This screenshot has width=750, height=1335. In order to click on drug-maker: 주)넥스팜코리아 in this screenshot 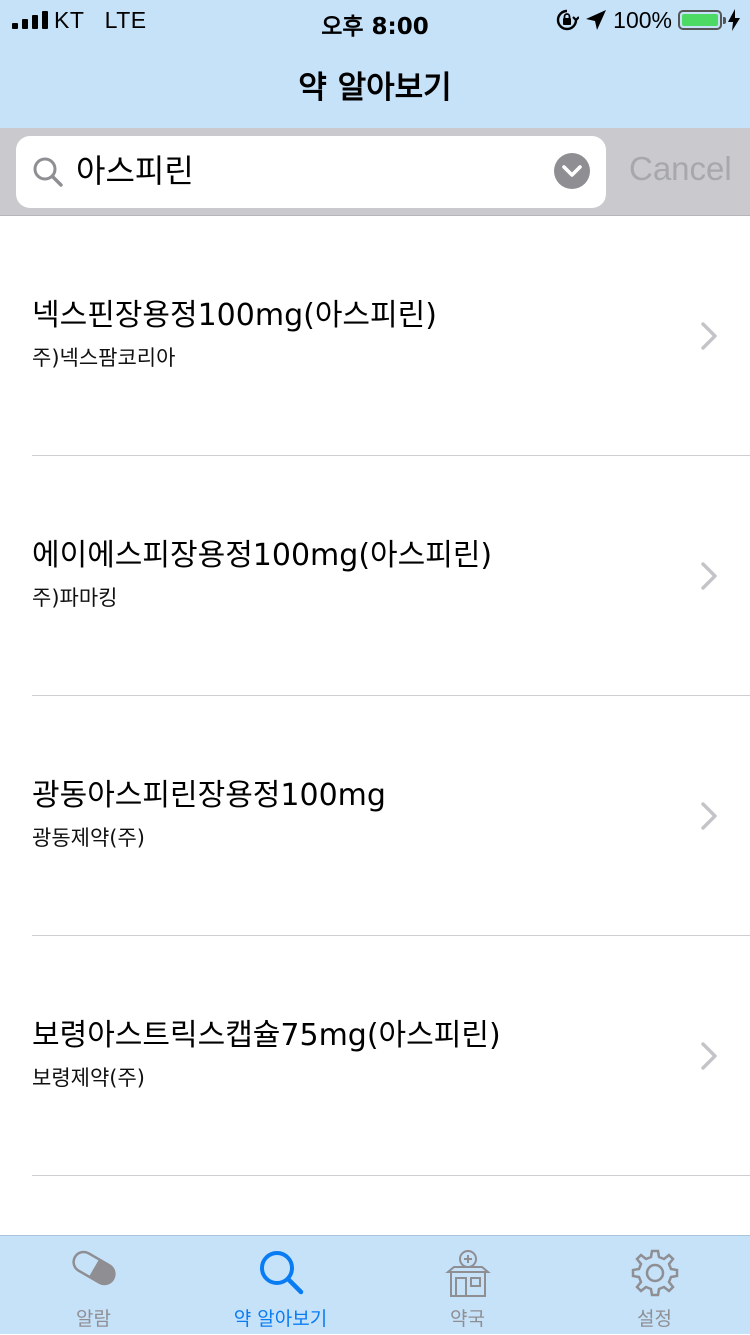, I will do `click(104, 358)`.